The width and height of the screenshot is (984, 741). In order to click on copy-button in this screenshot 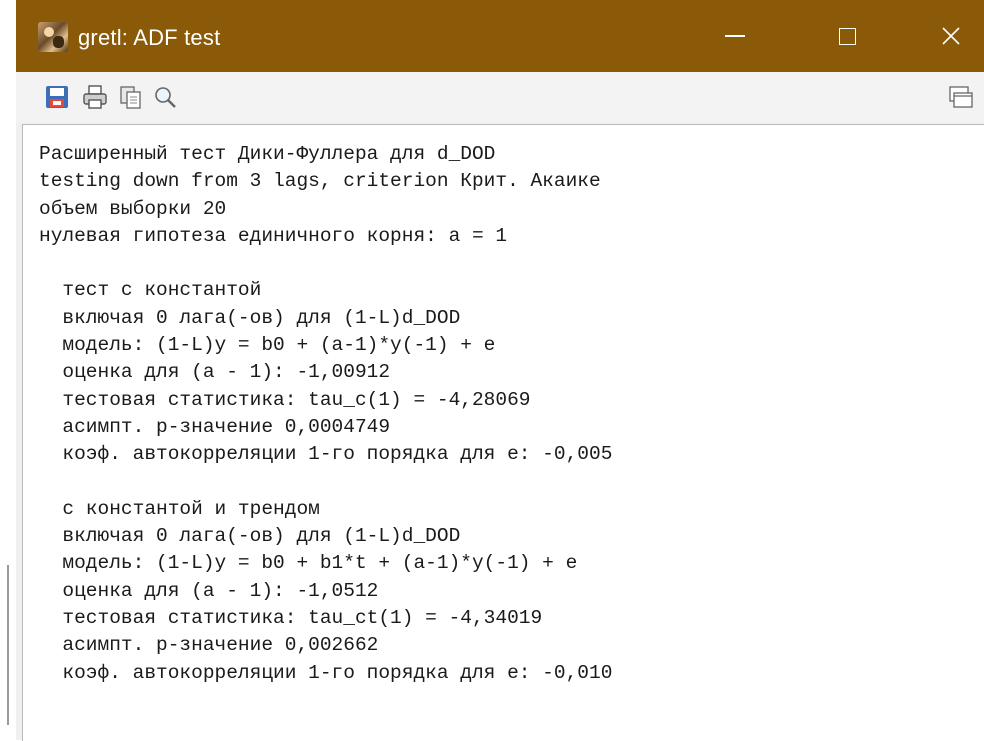, I will do `click(131, 97)`.